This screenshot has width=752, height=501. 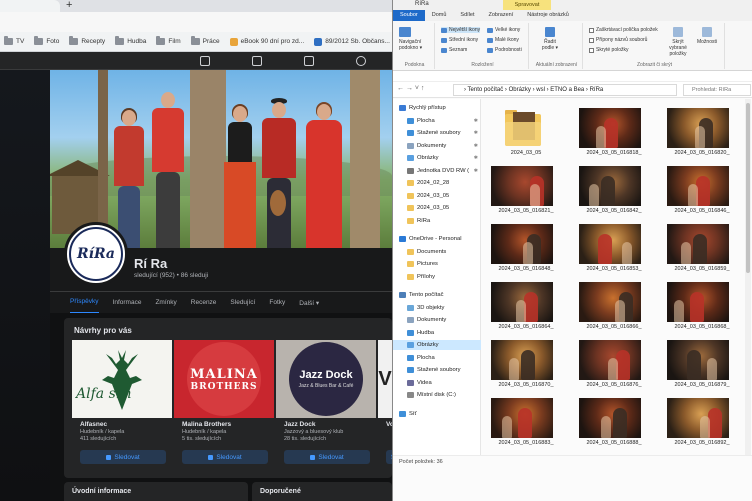 What do you see at coordinates (127, 303) in the screenshot?
I see `tab-1: Informace` at bounding box center [127, 303].